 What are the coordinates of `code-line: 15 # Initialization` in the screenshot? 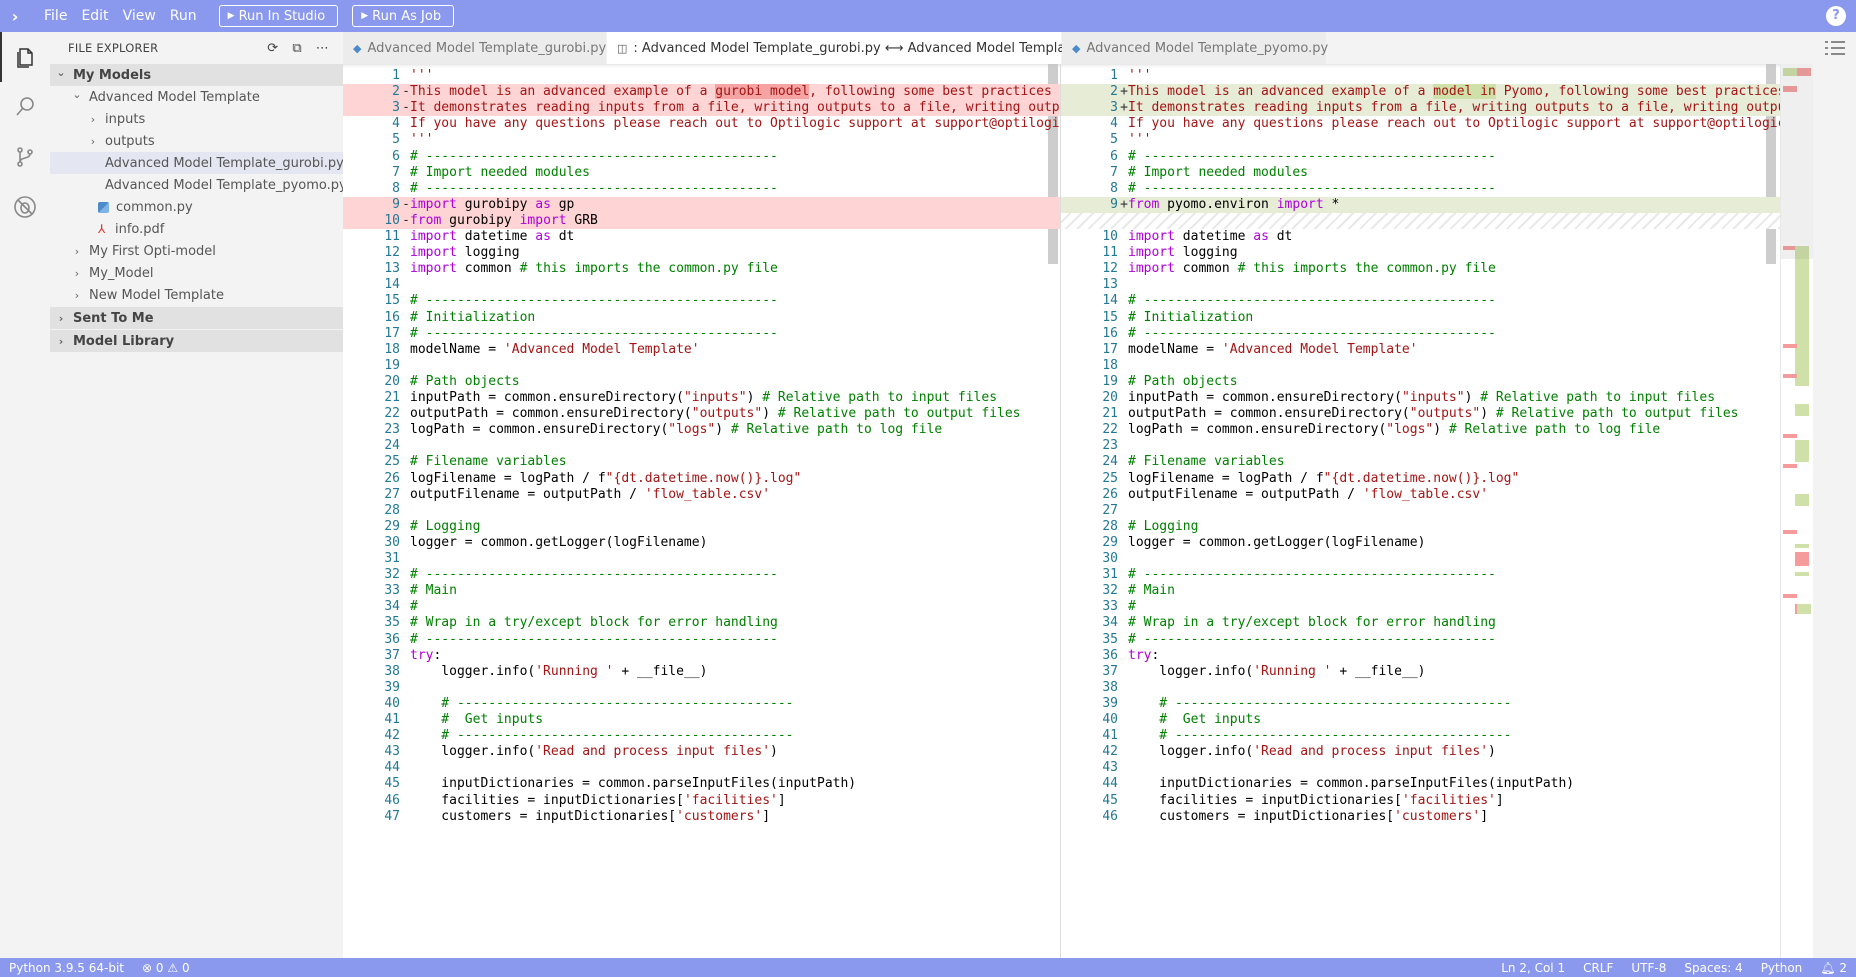 It's located at (1420, 318).